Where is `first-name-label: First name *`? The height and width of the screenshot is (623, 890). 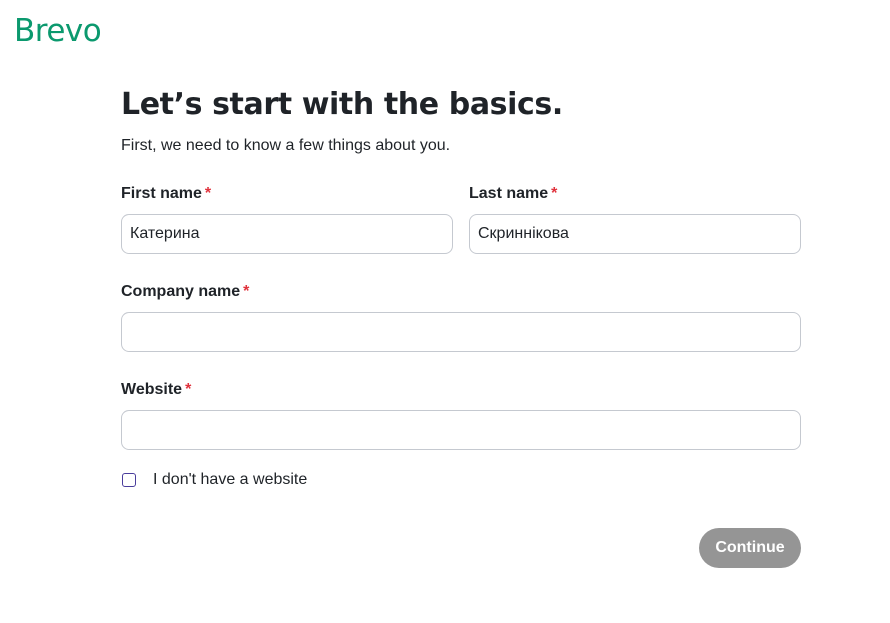
first-name-label: First name * is located at coordinates (287, 194).